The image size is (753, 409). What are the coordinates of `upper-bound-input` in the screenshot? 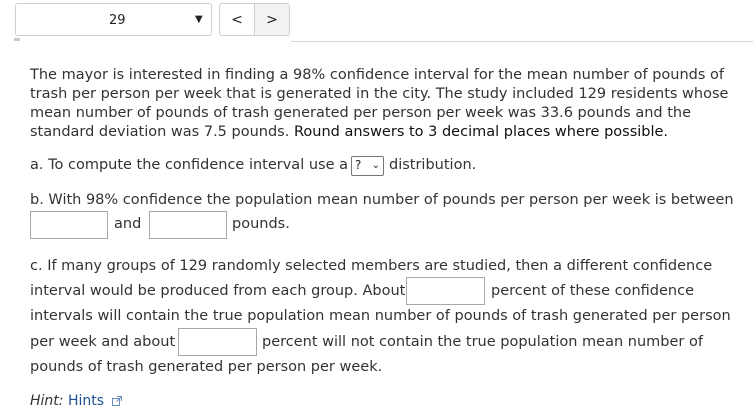 It's located at (188, 225).